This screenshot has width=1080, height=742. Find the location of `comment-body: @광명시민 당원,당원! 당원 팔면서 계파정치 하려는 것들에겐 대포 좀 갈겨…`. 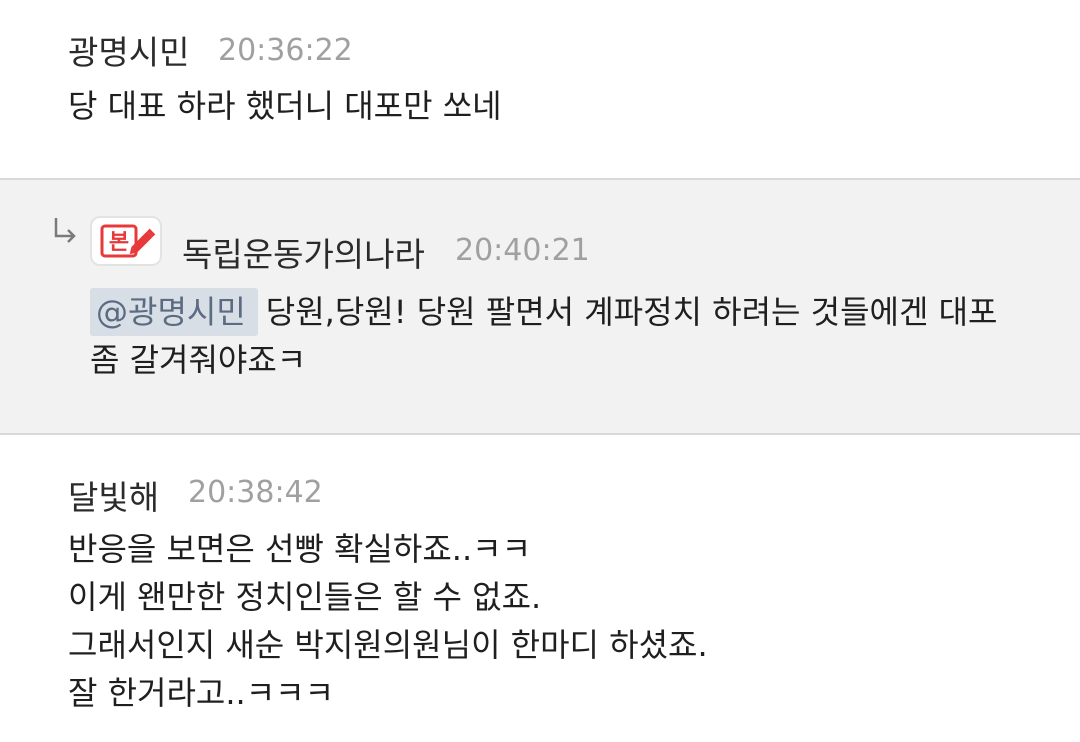

comment-body: @광명시민 당원,당원! 당원 팔면서 계파정치 하려는 것들에겐 대포 좀 갈겨… is located at coordinates (543, 336).